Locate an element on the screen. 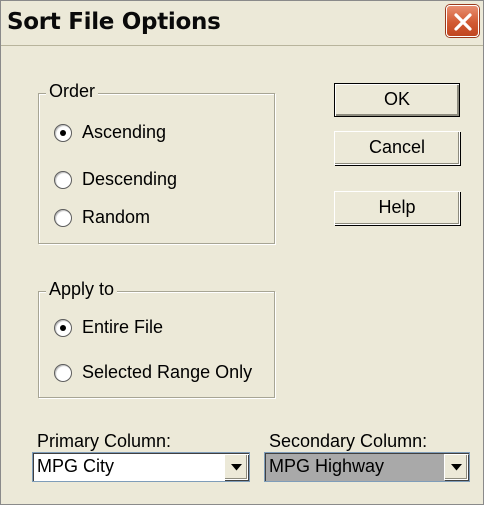  radio-label: Random is located at coordinates (116, 217).